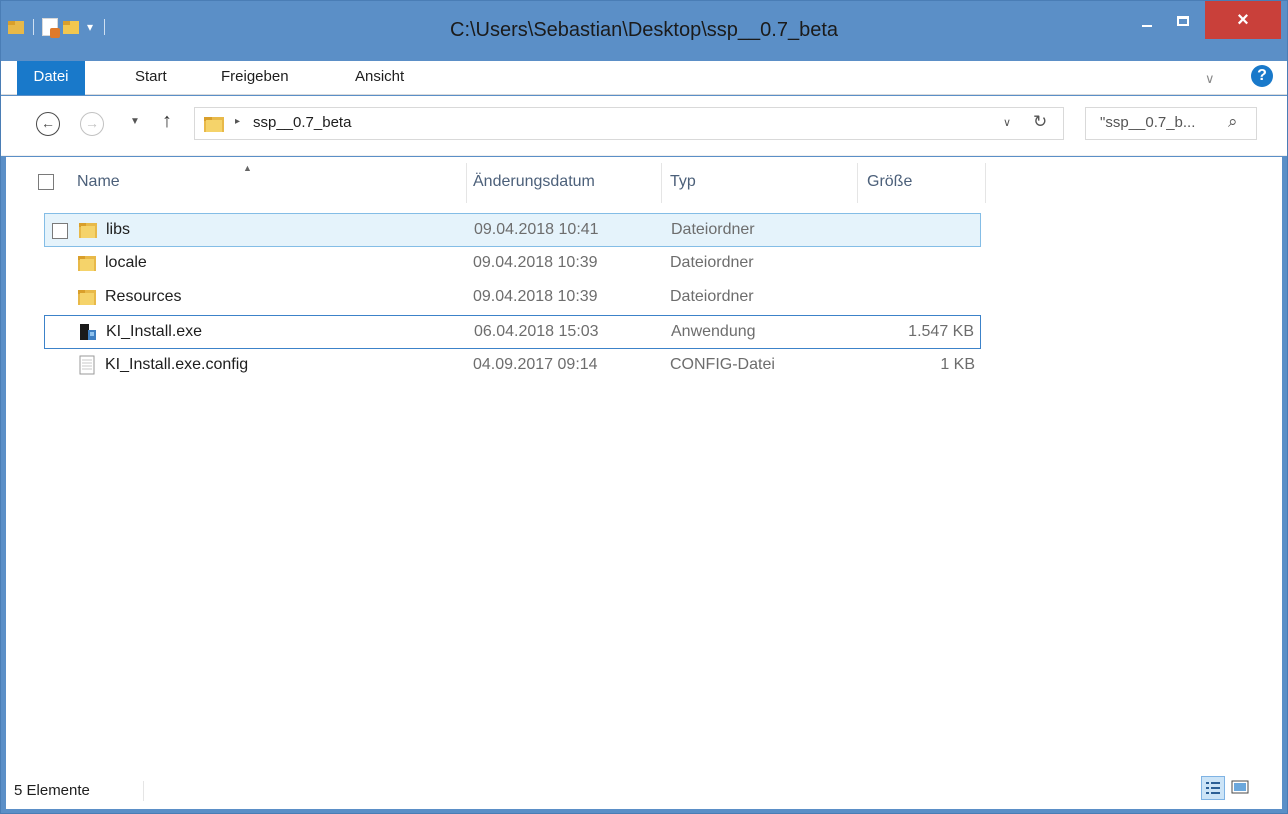 This screenshot has width=1288, height=814. I want to click on tab-start: Start, so click(151, 78).